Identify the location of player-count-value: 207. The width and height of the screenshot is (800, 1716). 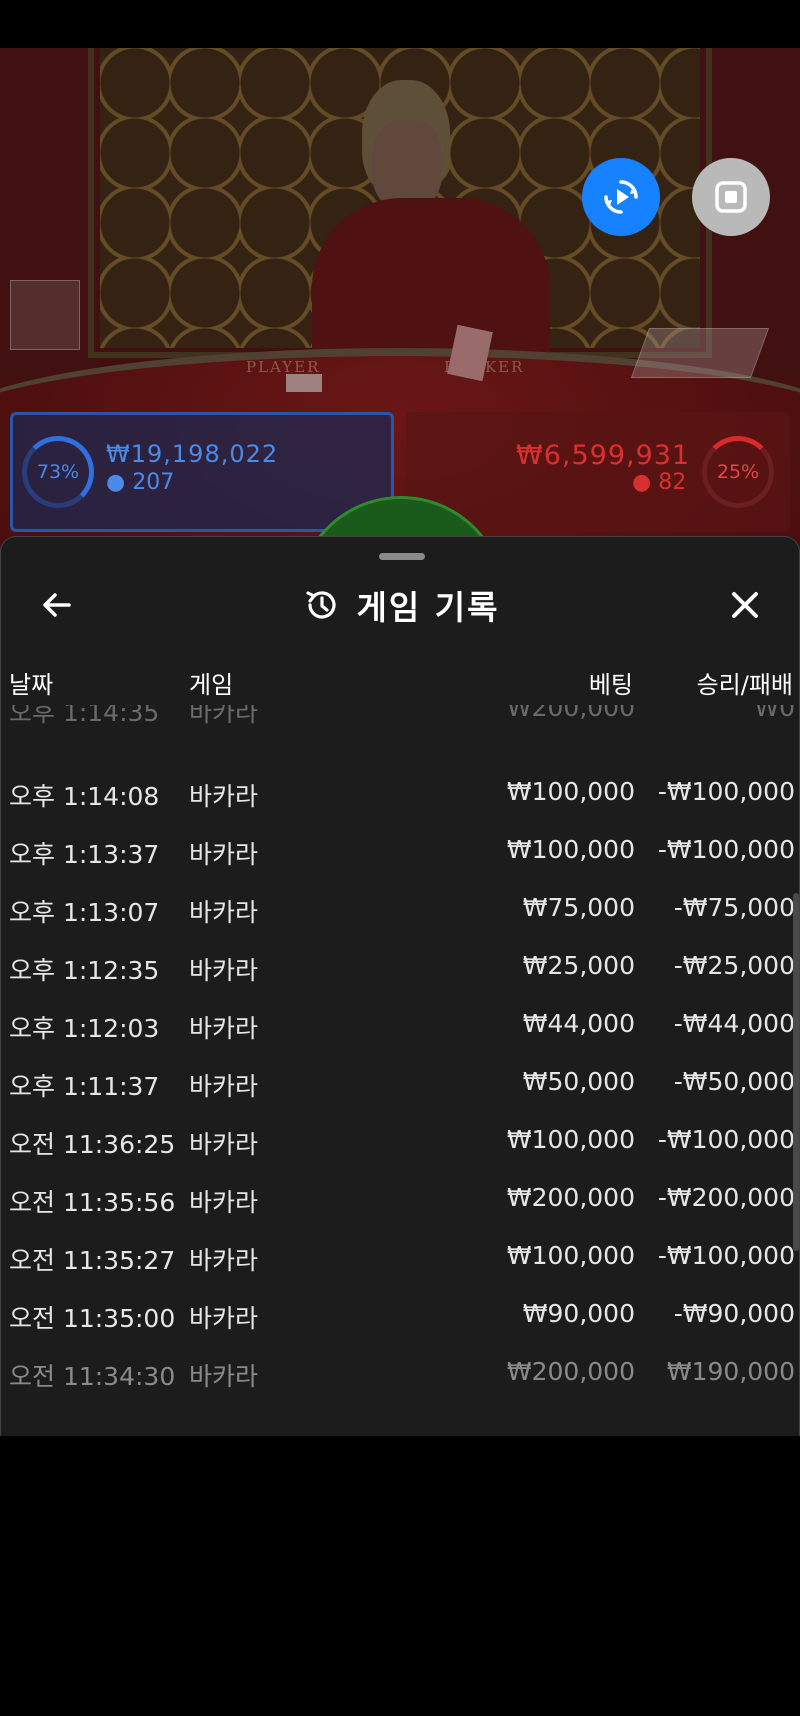
(153, 482).